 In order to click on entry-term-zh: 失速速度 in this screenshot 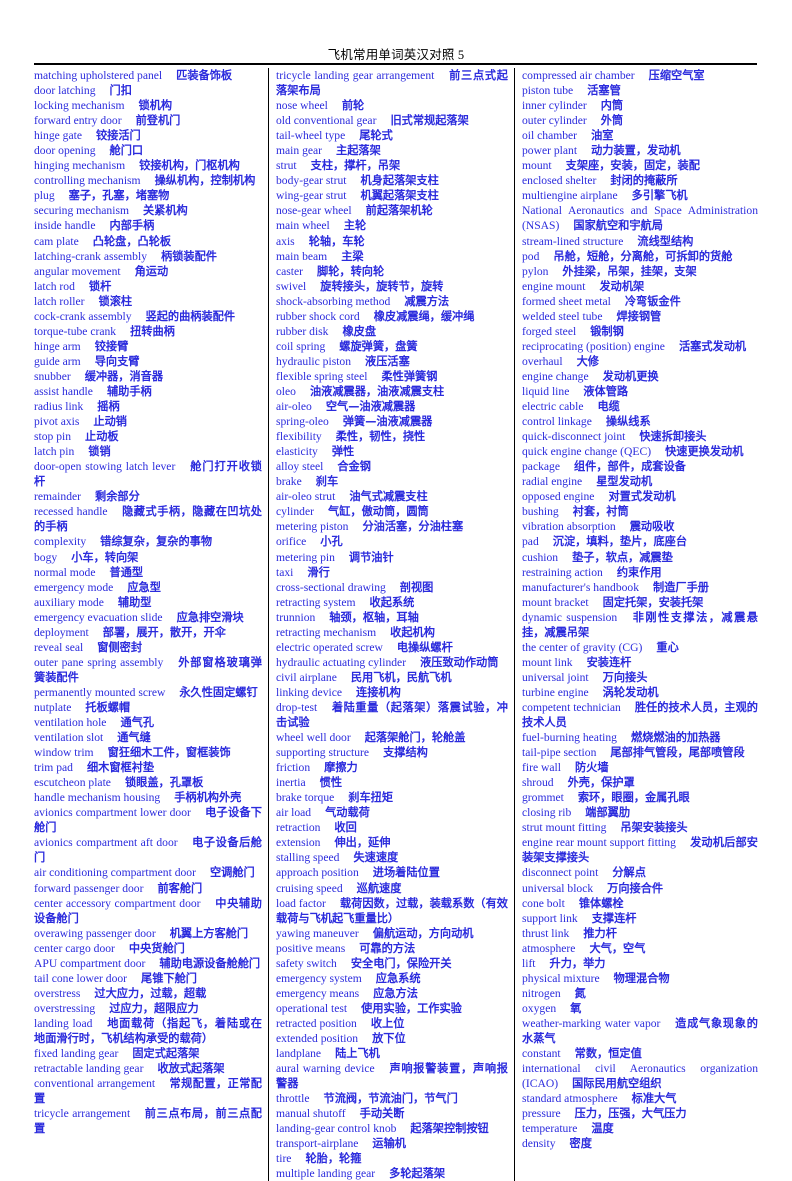, I will do `click(376, 858)`.